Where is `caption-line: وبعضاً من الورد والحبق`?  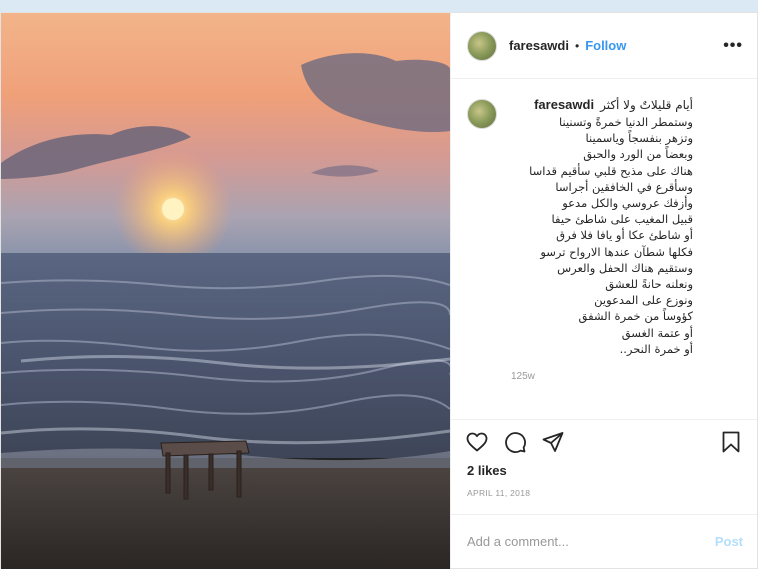
caption-line: وبعضاً من الورد والحبق is located at coordinates (638, 154).